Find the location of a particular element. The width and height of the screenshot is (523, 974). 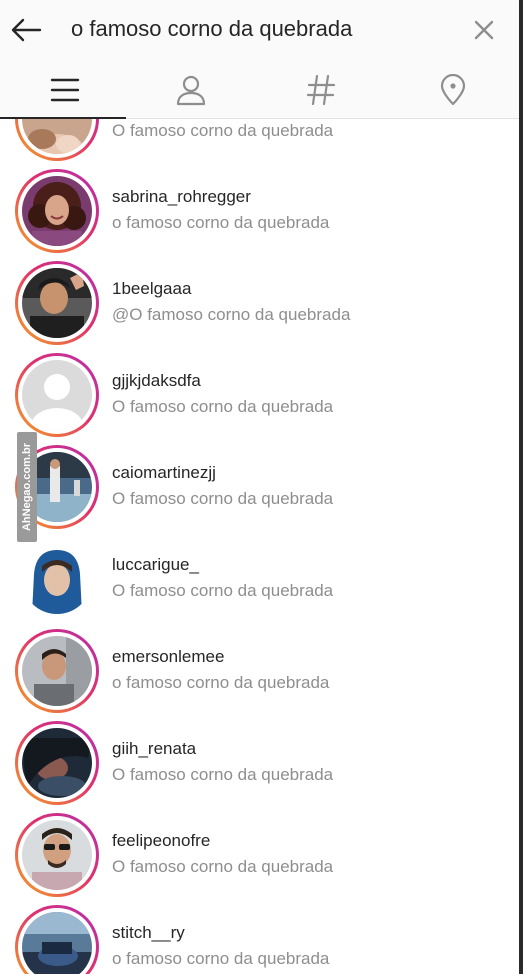

hashtag-icon is located at coordinates (321, 90).